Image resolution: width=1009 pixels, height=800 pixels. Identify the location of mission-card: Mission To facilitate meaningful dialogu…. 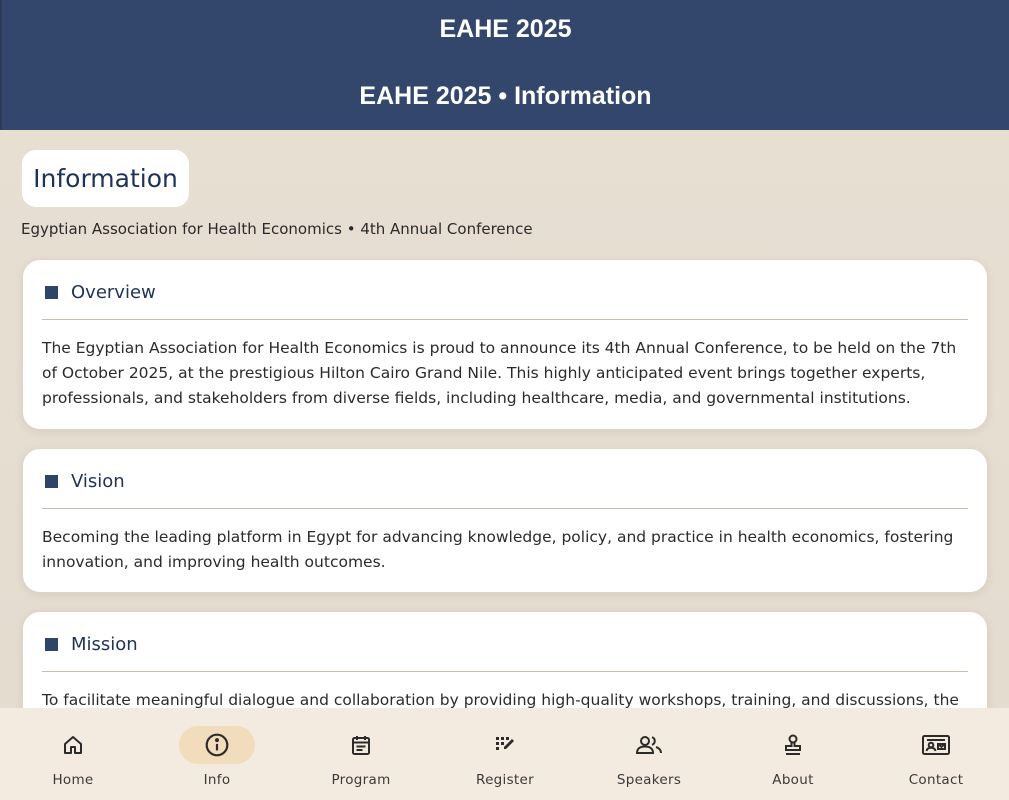
(505, 659).